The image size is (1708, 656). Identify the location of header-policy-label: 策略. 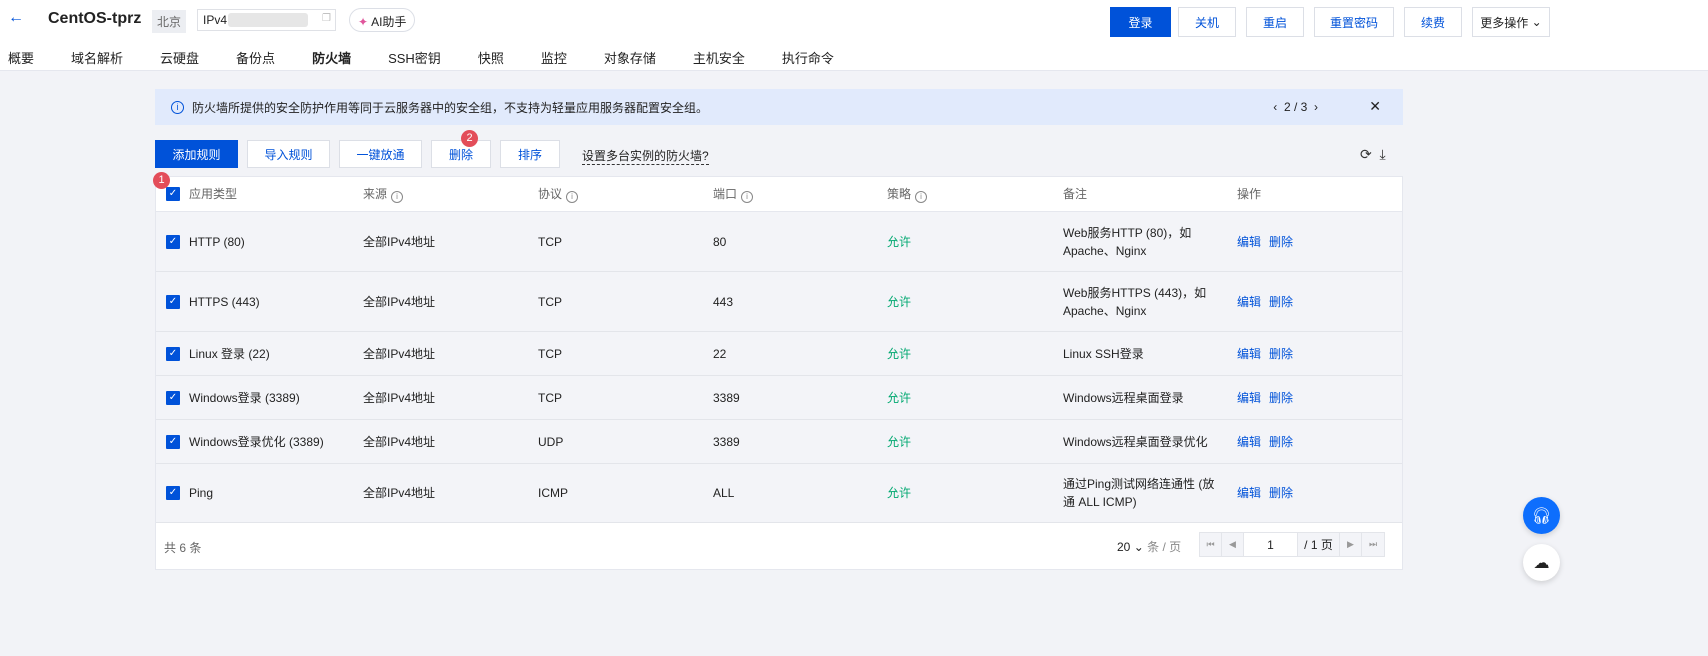
(899, 194).